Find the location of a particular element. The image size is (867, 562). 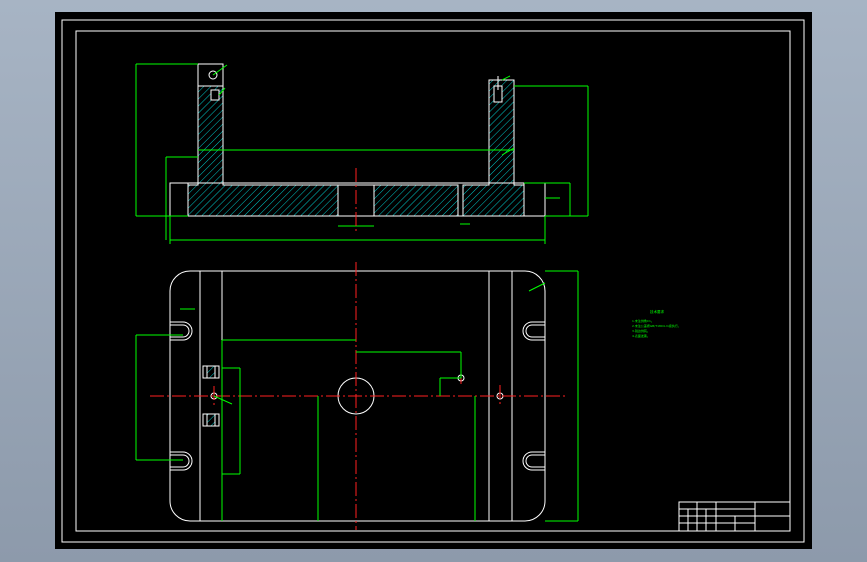

tech-note-3: 3.锐边倒钝。 is located at coordinates (641, 330).